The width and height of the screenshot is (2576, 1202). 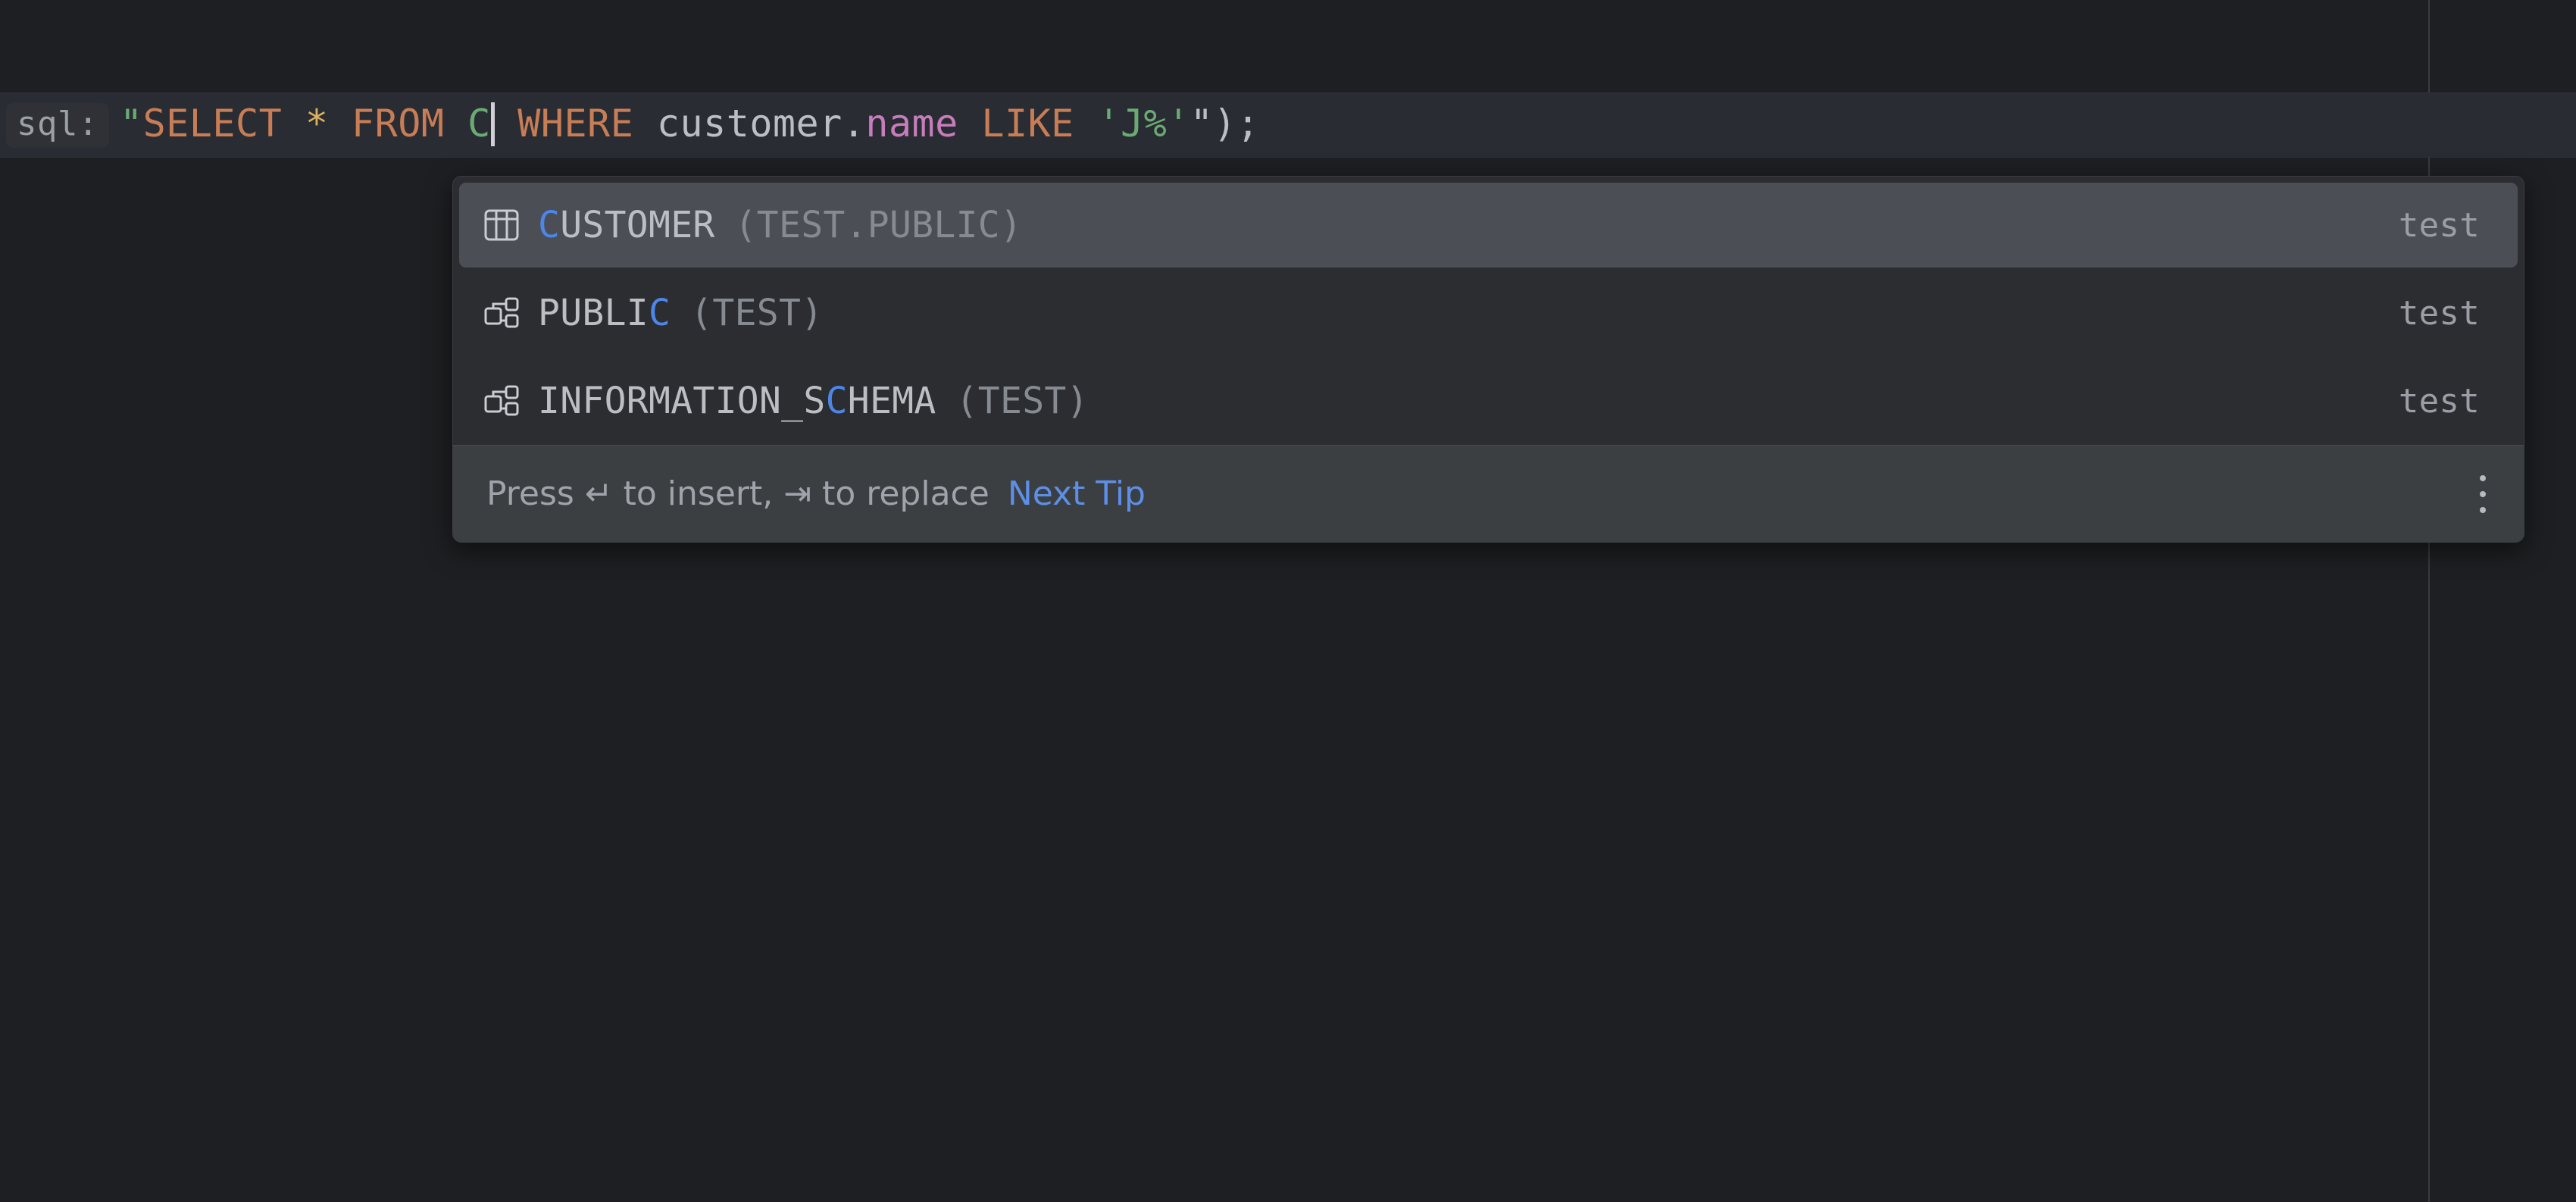 I want to click on completion-item: PUBLIC (TEST) test, so click(x=1488, y=313).